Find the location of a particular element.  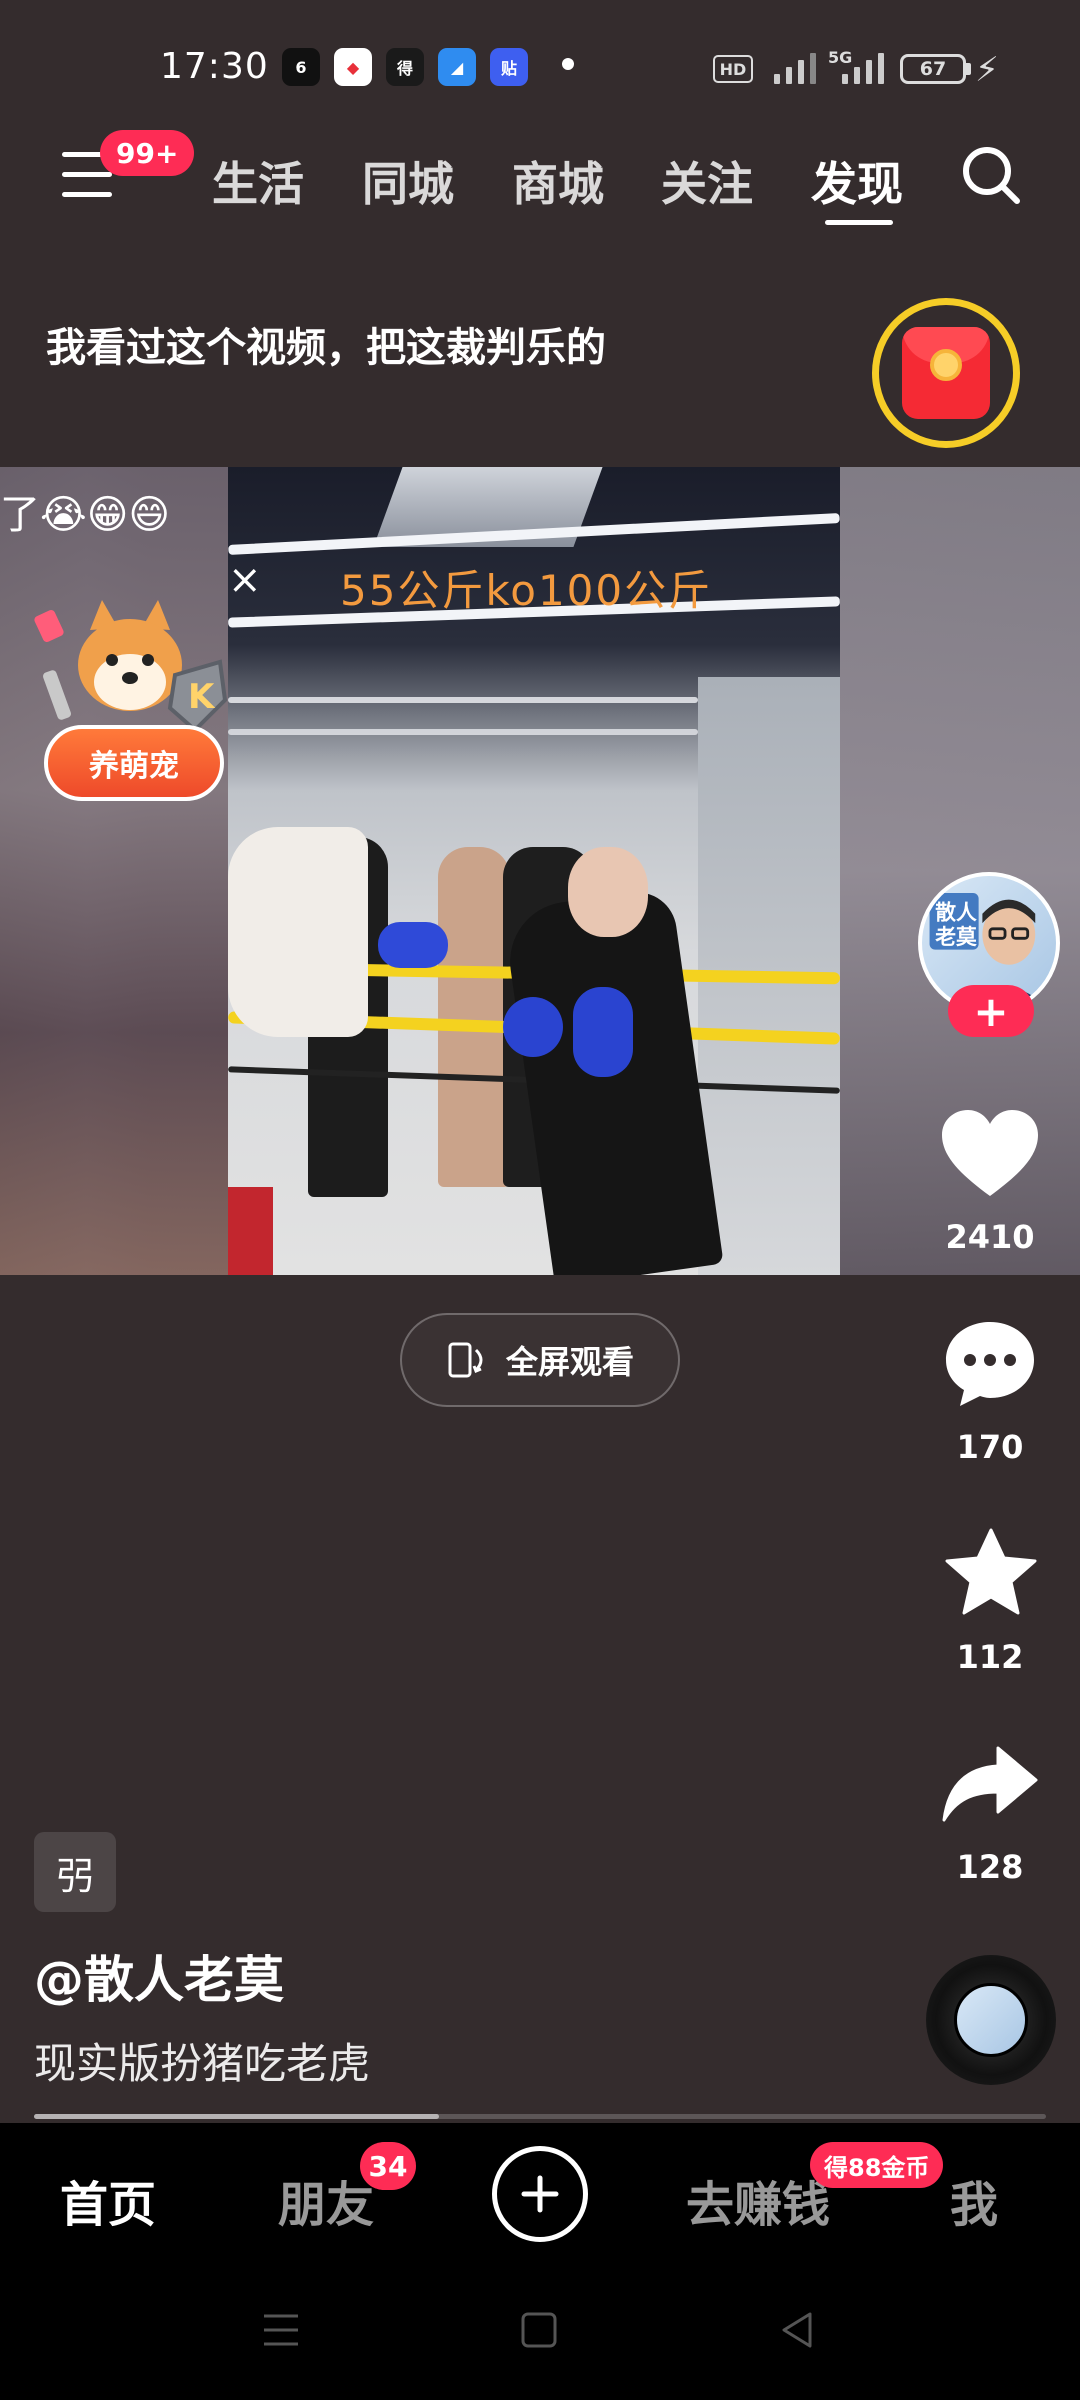

tieba-app-icon: 贴 is located at coordinates (509, 67).